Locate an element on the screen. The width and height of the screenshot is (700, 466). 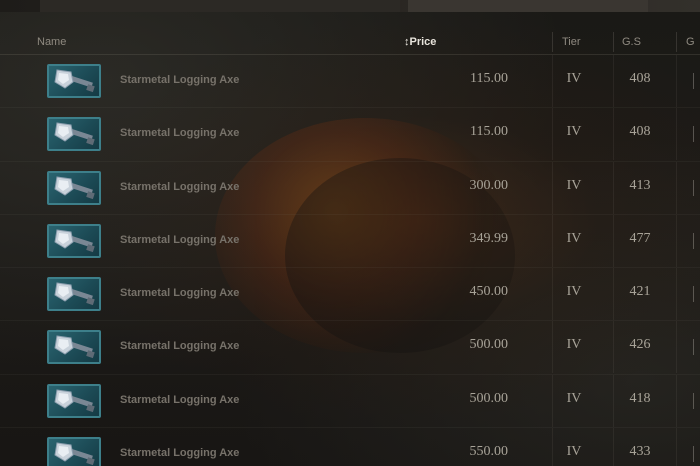
top-bar is located at coordinates (350, 6).